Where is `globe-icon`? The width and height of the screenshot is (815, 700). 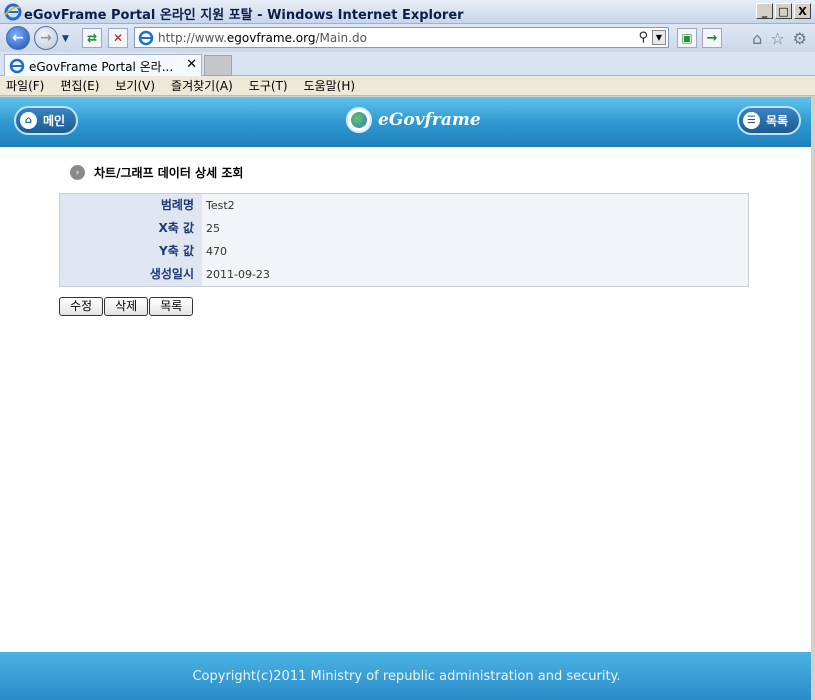
globe-icon is located at coordinates (359, 120).